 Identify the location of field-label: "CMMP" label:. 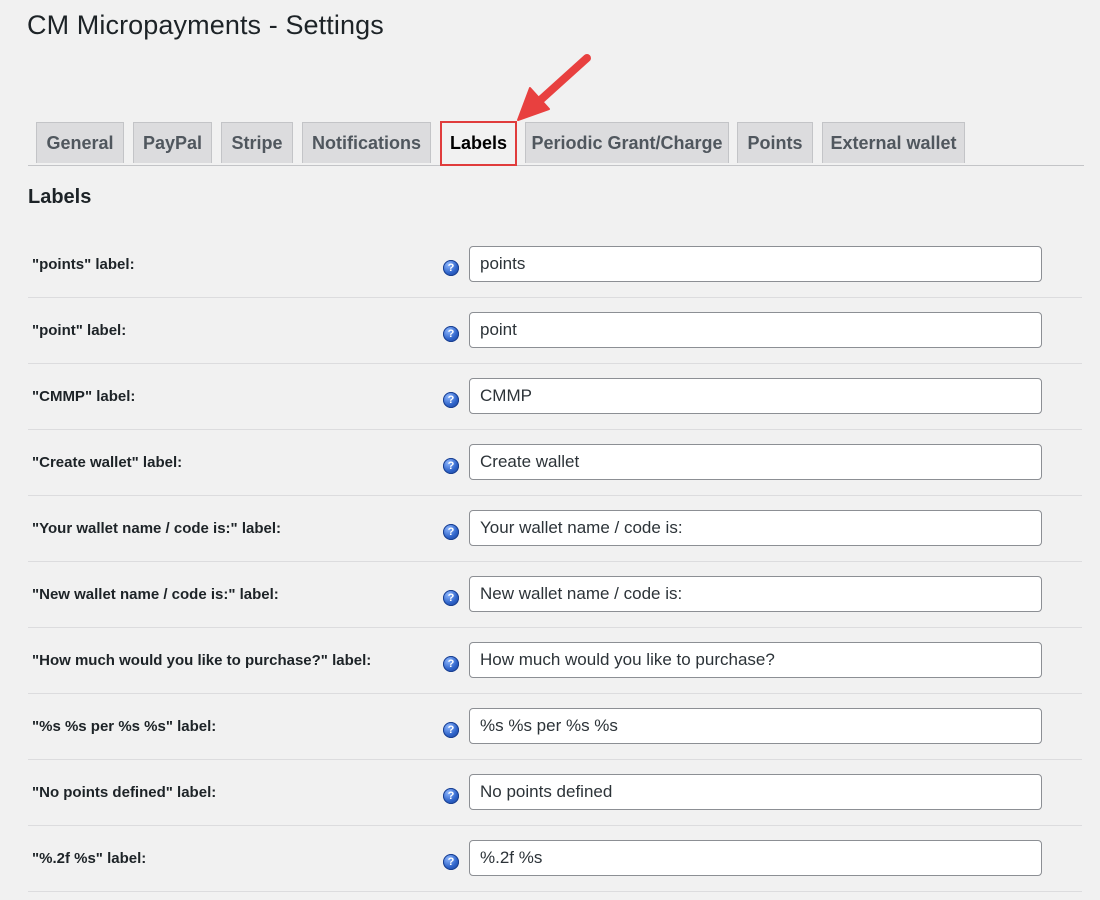
(84, 396).